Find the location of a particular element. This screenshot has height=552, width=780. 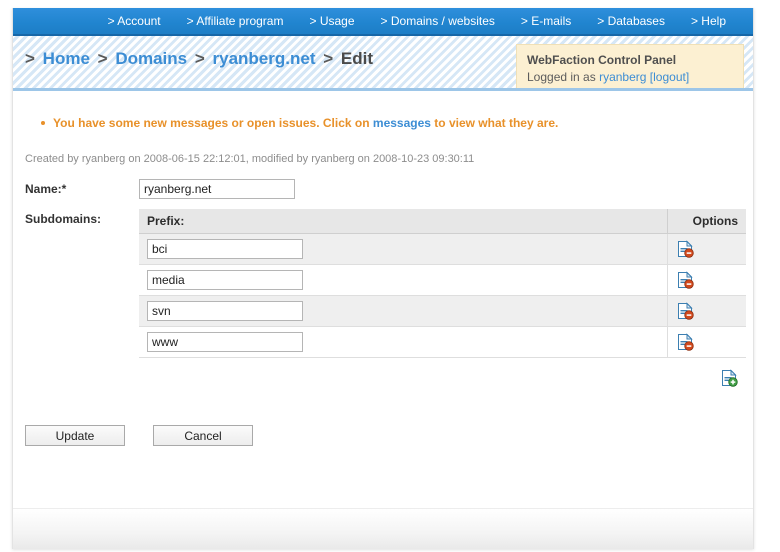

form-actions: Update Cancel is located at coordinates (383, 421).